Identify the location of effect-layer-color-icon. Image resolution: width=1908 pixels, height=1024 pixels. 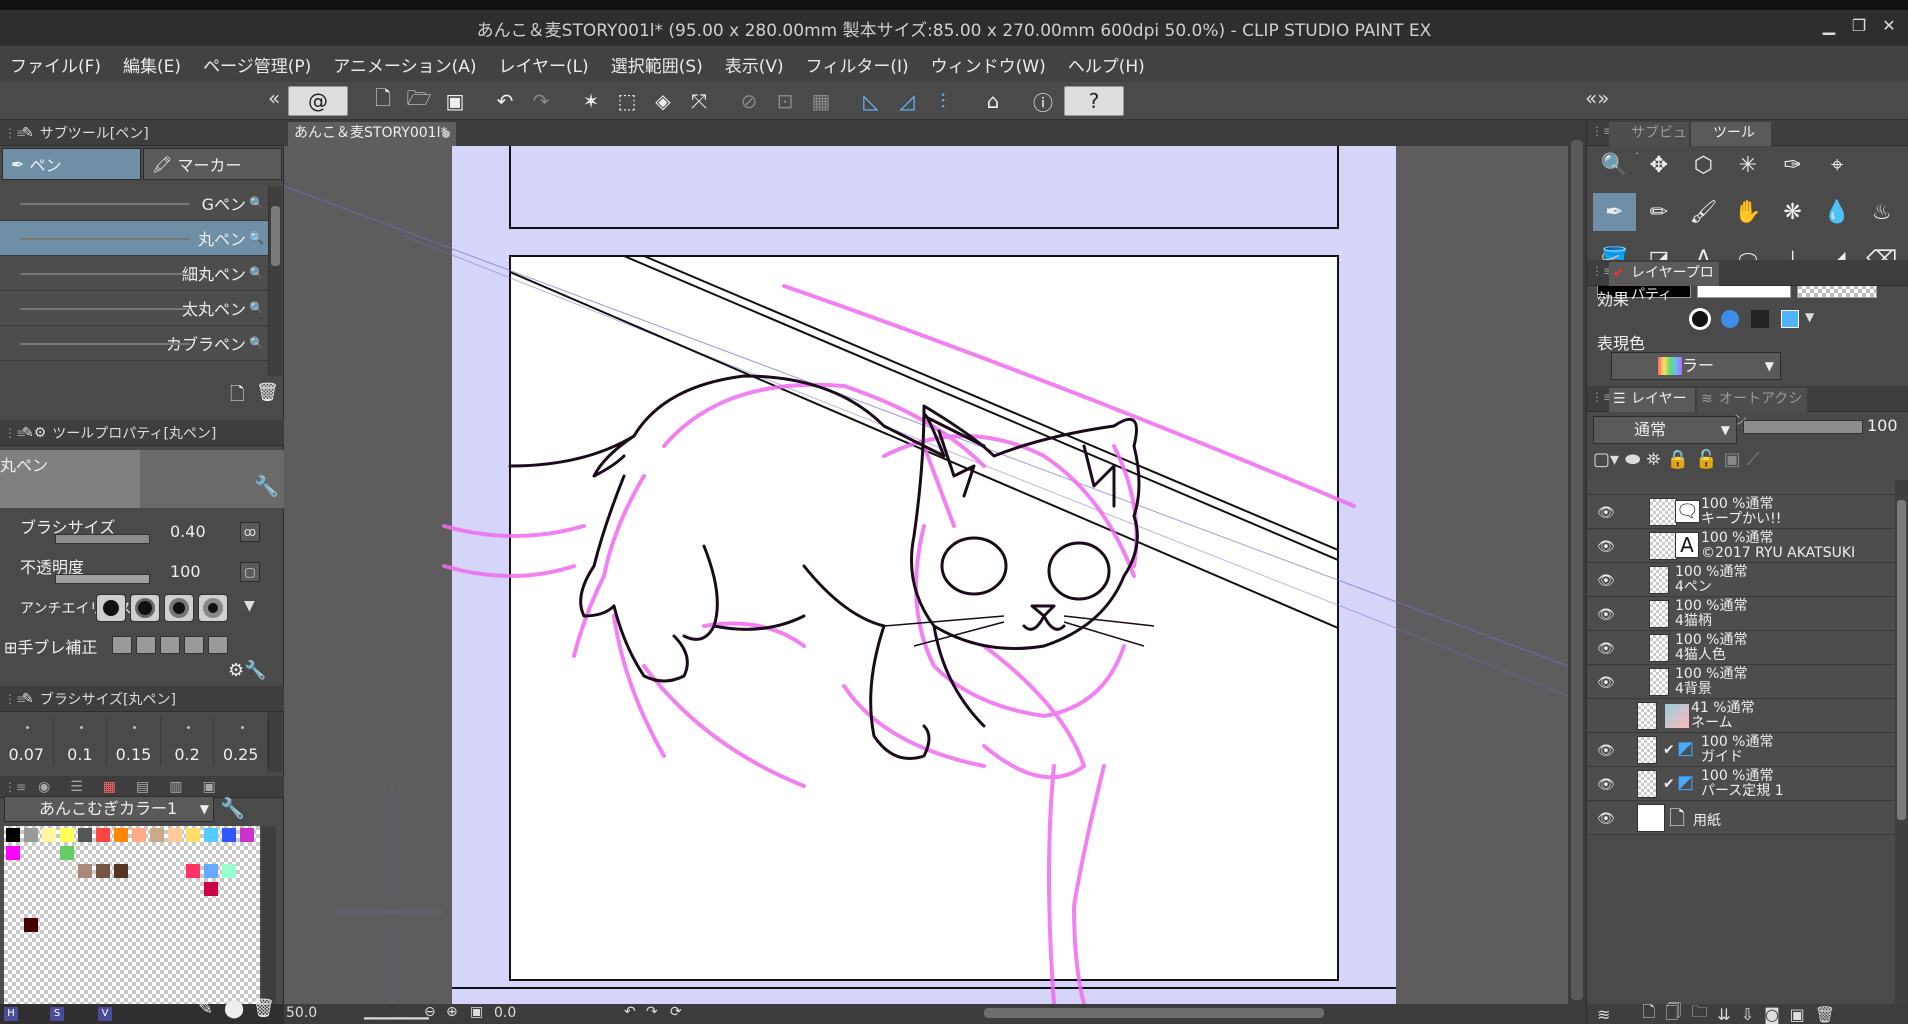
(1790, 319).